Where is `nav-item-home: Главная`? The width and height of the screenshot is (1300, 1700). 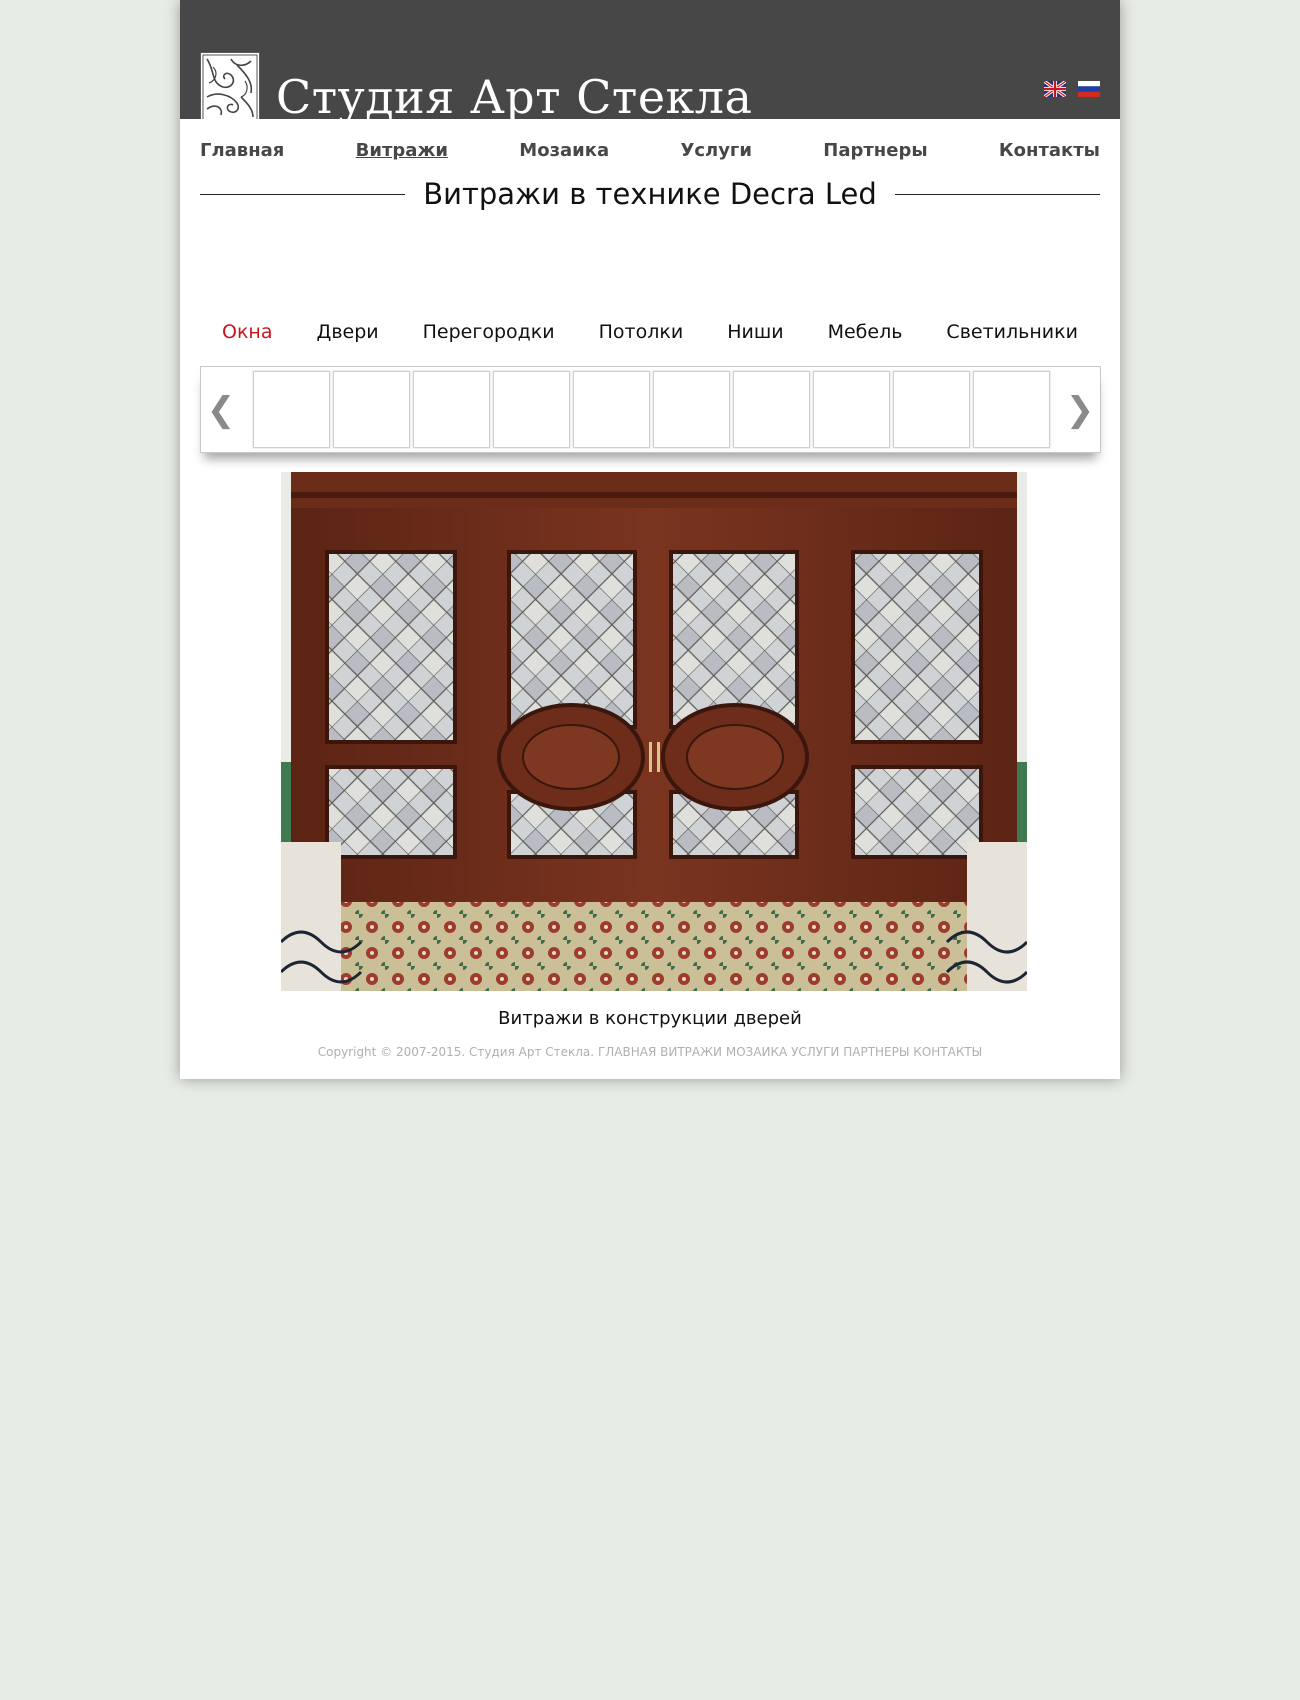
nav-item-home: Главная is located at coordinates (242, 150).